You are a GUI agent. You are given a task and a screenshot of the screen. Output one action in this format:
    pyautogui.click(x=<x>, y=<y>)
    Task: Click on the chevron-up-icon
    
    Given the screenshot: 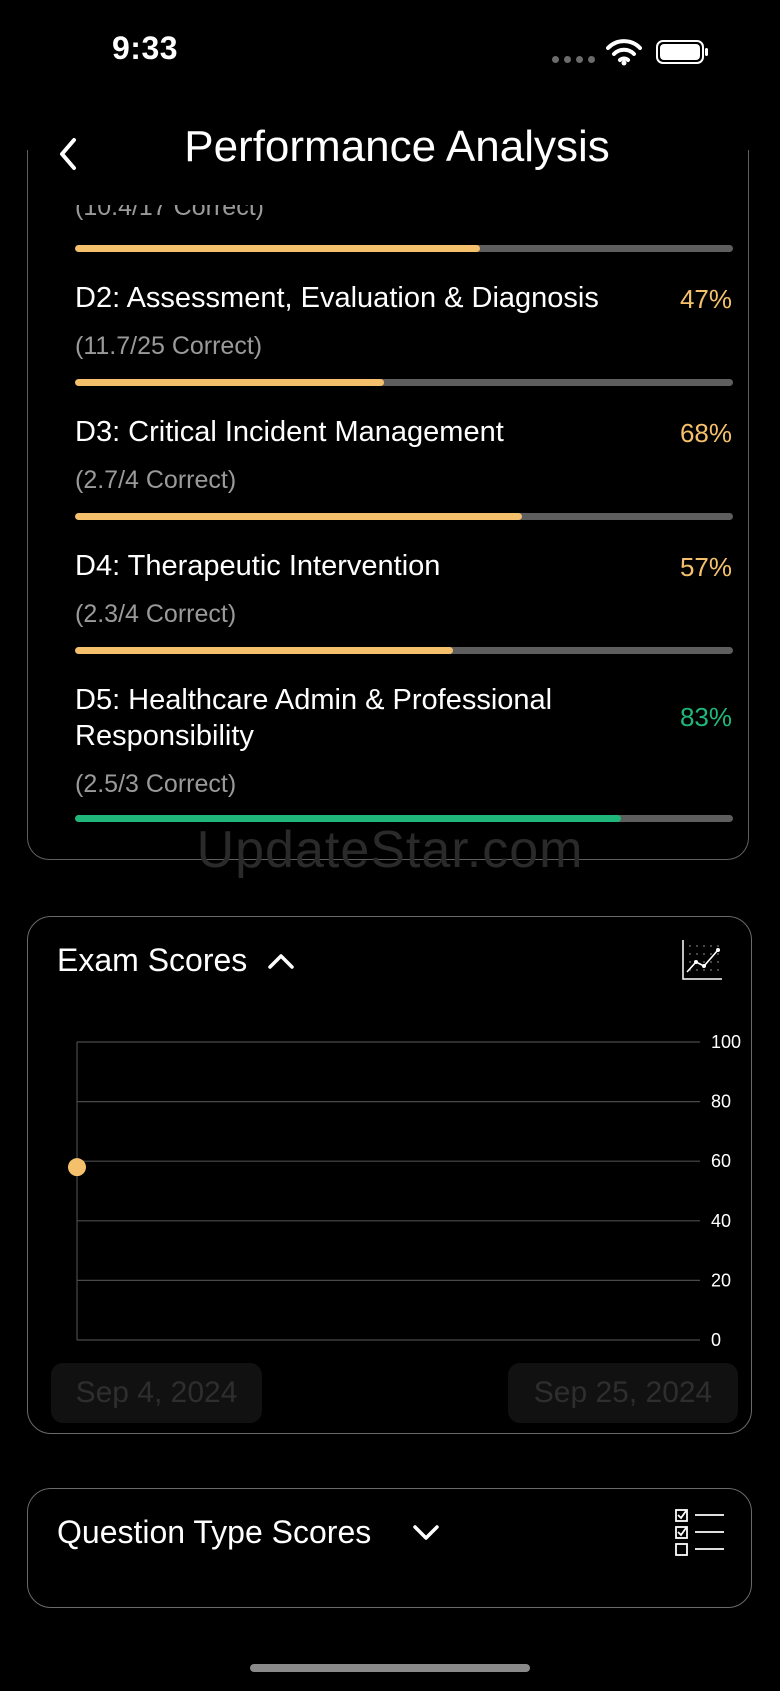 What is the action you would take?
    pyautogui.click(x=281, y=961)
    